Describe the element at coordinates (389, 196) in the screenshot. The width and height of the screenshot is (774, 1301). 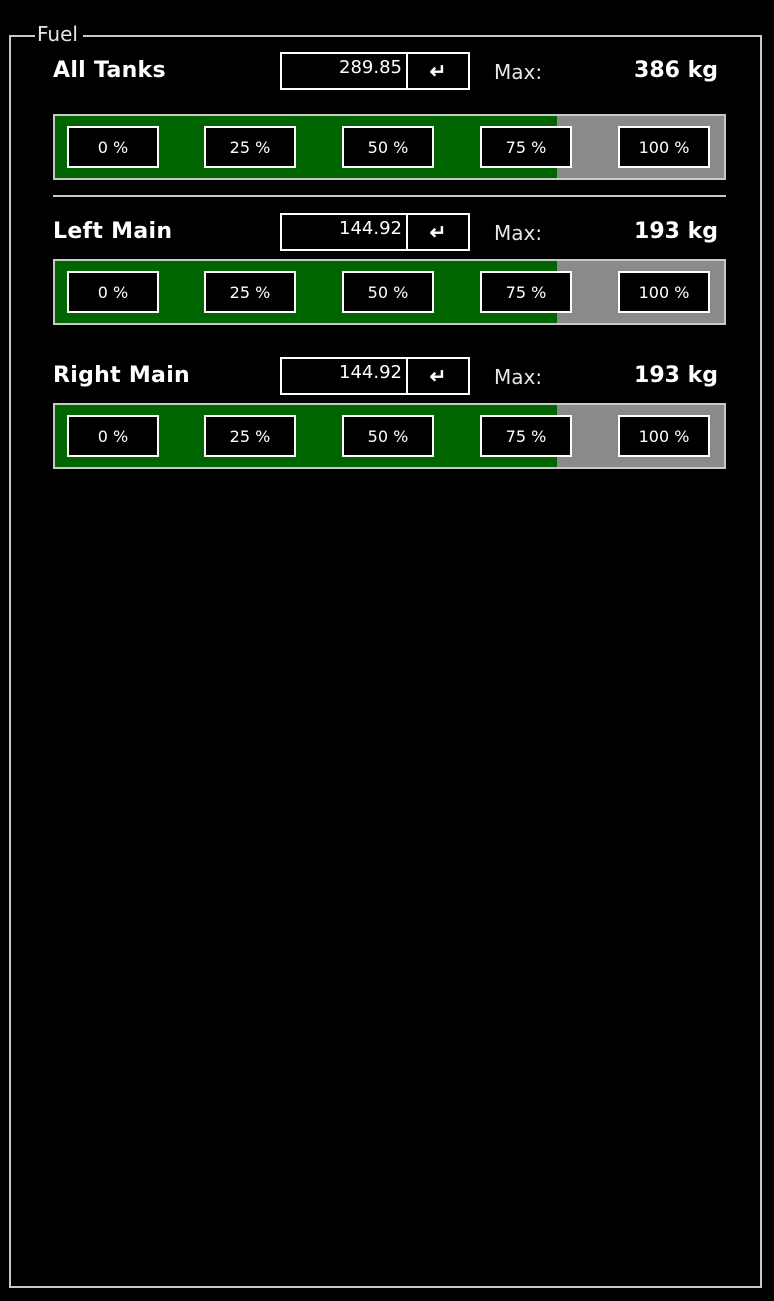
I see `section-divider` at that location.